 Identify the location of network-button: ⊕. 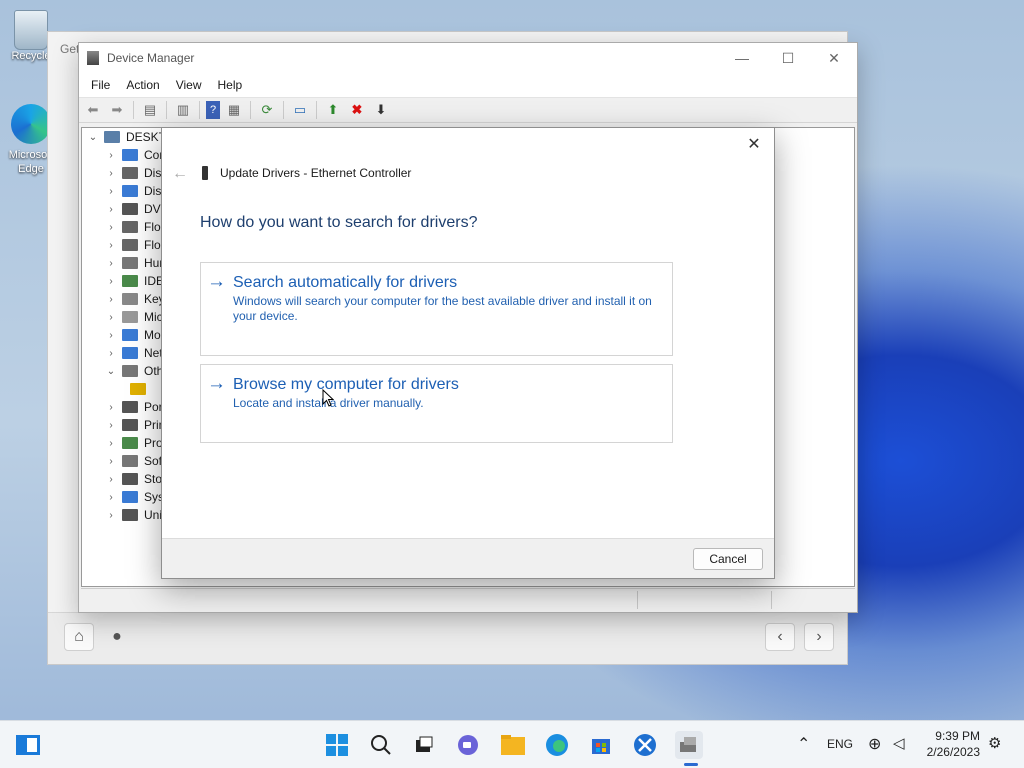
(874, 744).